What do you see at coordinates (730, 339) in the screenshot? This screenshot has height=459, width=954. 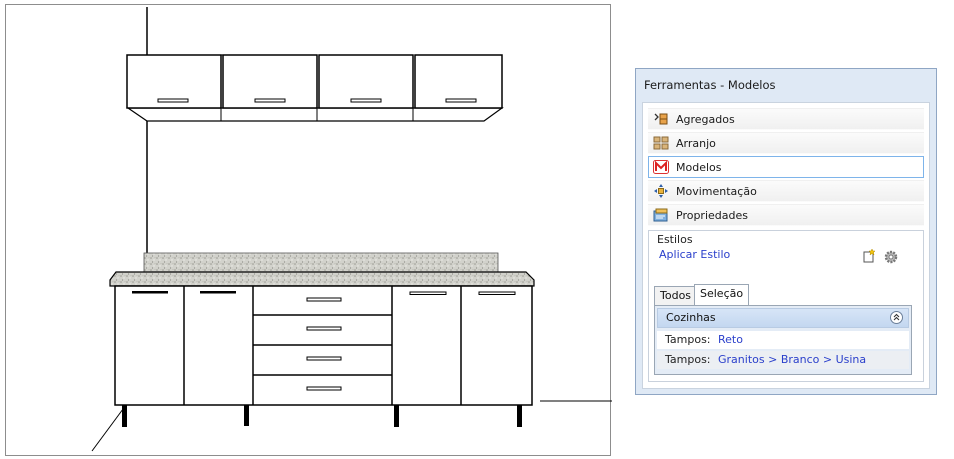 I see `property-value-link: Reto` at bounding box center [730, 339].